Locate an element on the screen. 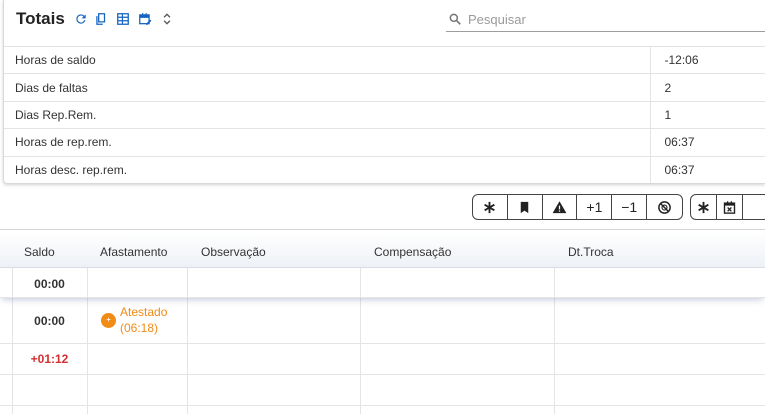 This screenshot has height=414, width=765. calendar-remove-button is located at coordinates (730, 207).